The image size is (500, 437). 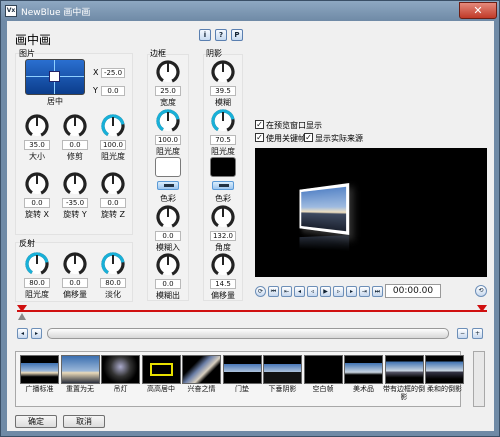 What do you see at coordinates (248, 333) in the screenshot?
I see `timeline-scrollbar` at bounding box center [248, 333].